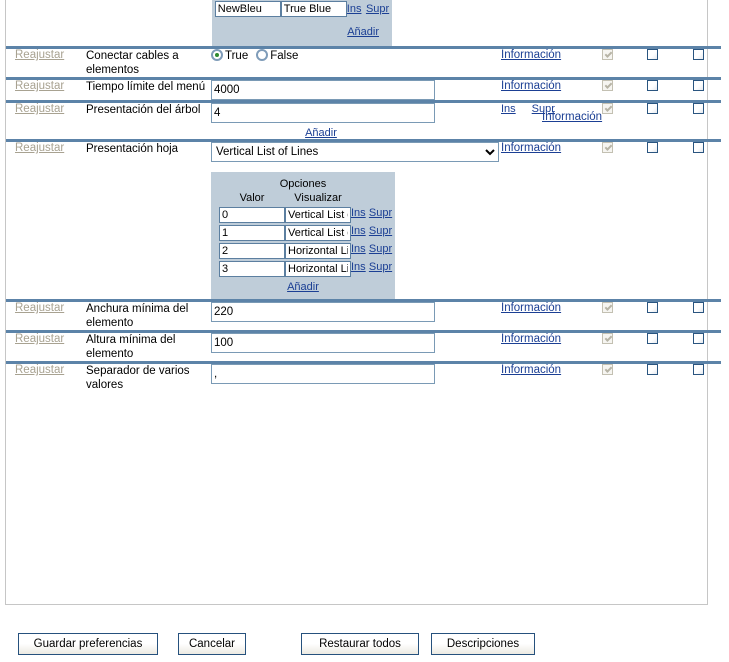  What do you see at coordinates (302, 23) in the screenshot?
I see `top-partial-option-table: Ins Supr Añadir` at bounding box center [302, 23].